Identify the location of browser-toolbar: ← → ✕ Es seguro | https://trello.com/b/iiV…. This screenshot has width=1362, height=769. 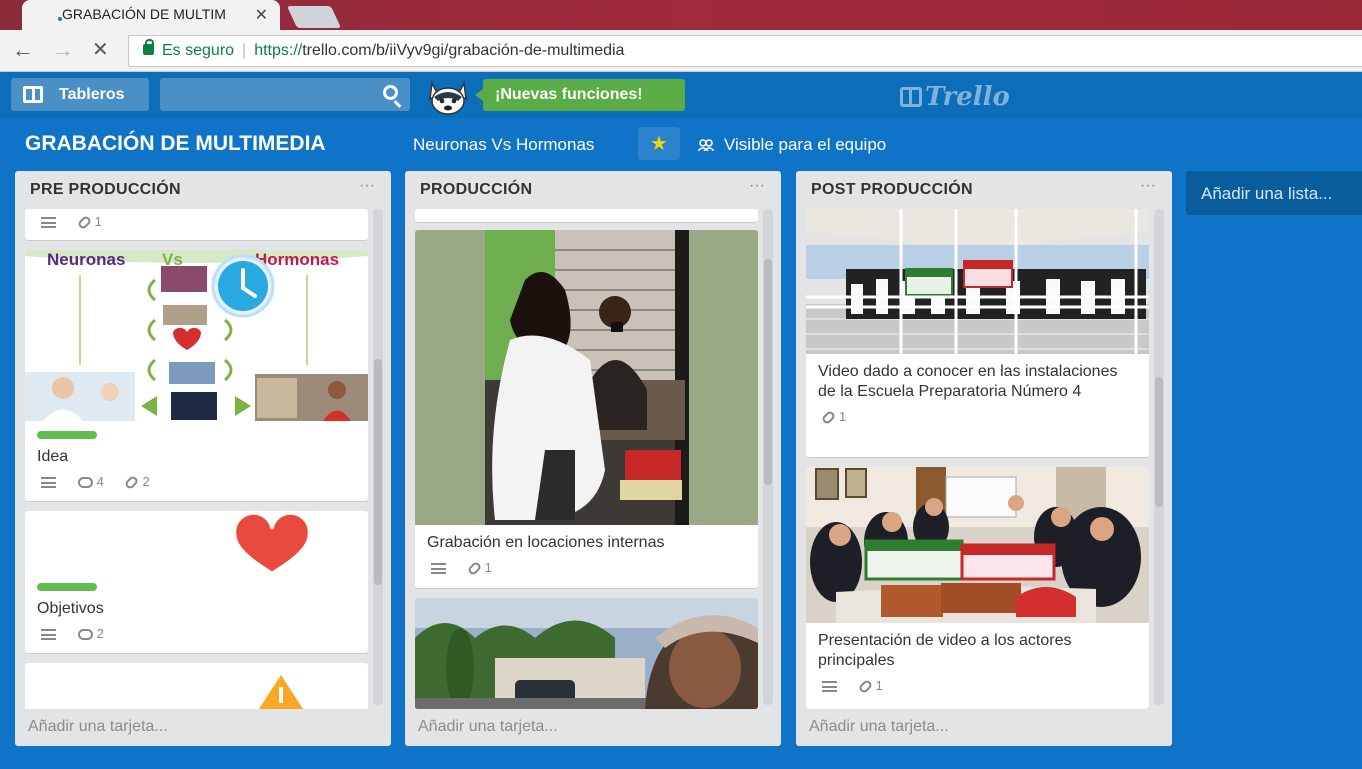
(681, 51).